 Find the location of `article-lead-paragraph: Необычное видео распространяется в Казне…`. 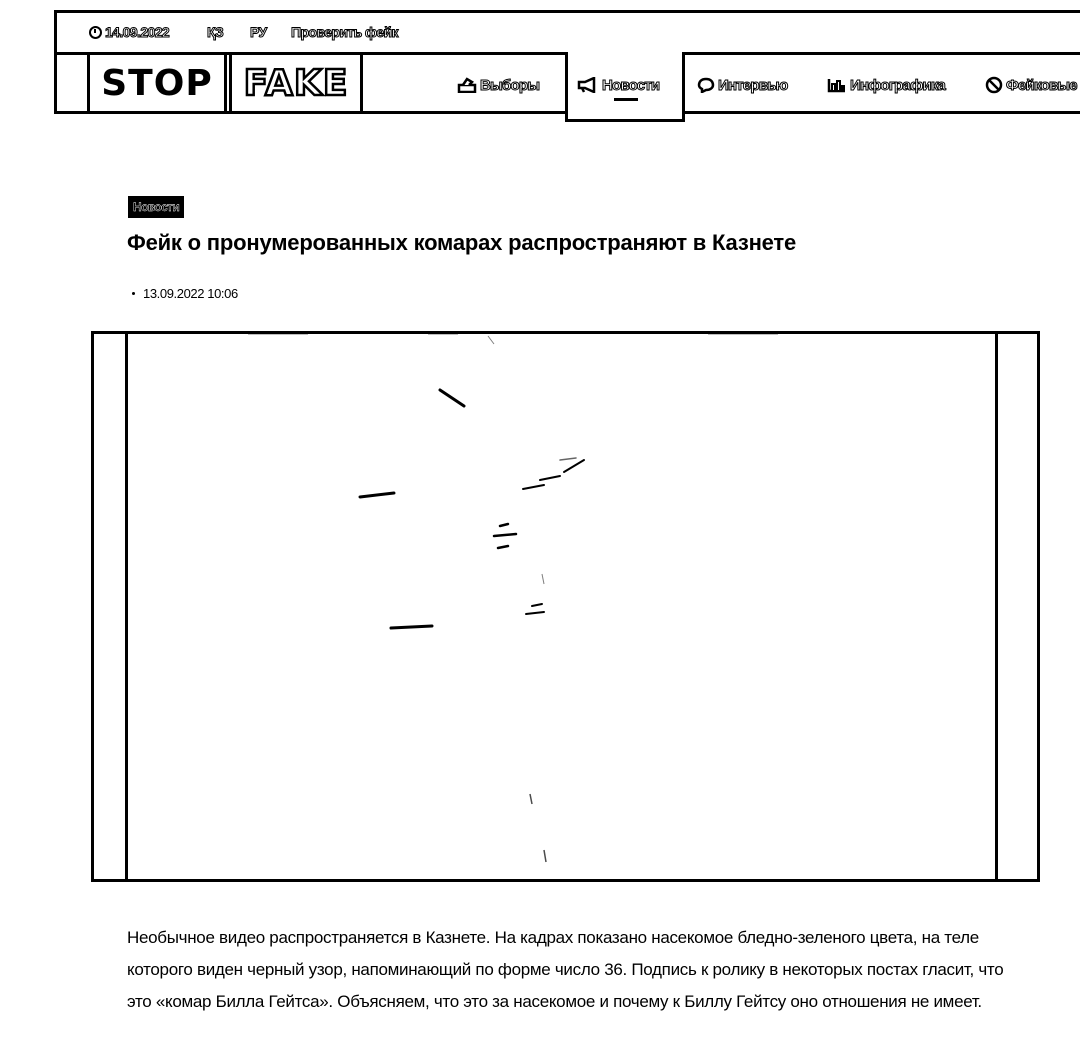

article-lead-paragraph: Необычное видео распространяется в Казне… is located at coordinates (565, 969).